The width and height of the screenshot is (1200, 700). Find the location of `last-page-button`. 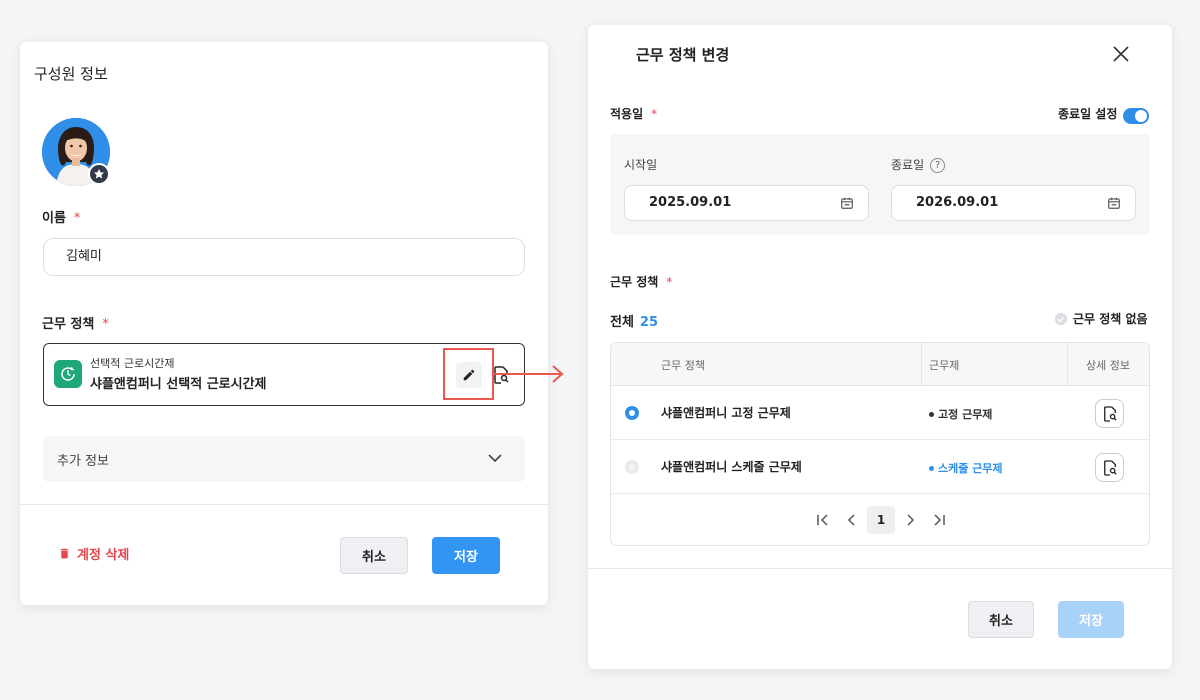

last-page-button is located at coordinates (939, 520).